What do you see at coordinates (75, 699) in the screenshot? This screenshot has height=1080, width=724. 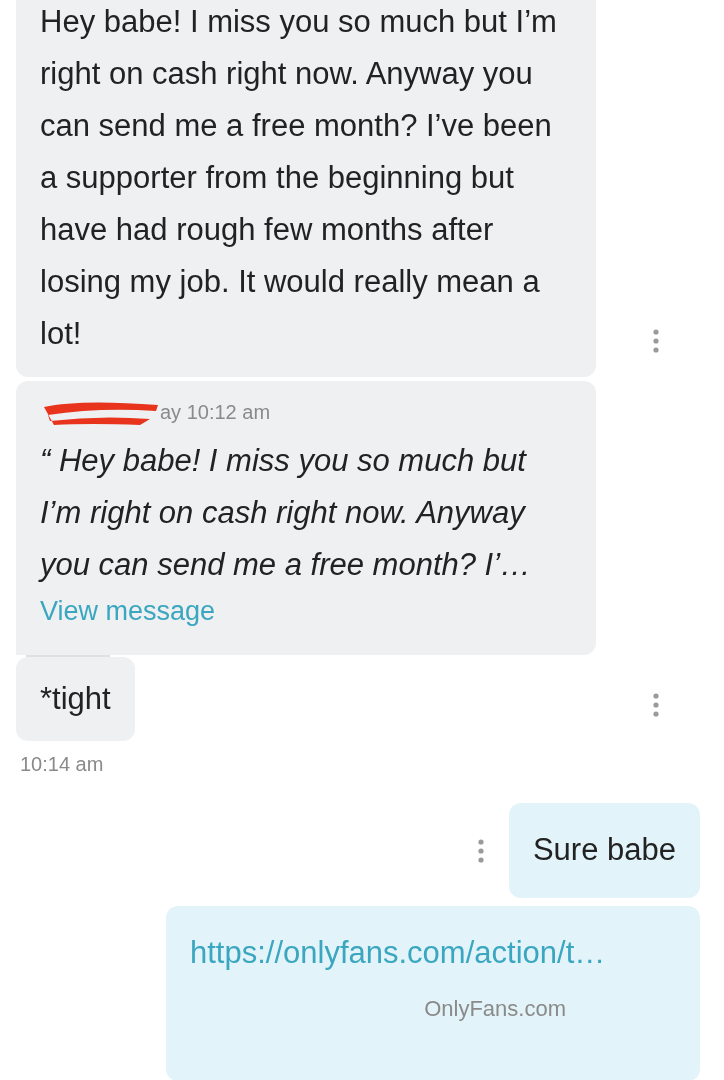 I see `message-bubble: *tight` at bounding box center [75, 699].